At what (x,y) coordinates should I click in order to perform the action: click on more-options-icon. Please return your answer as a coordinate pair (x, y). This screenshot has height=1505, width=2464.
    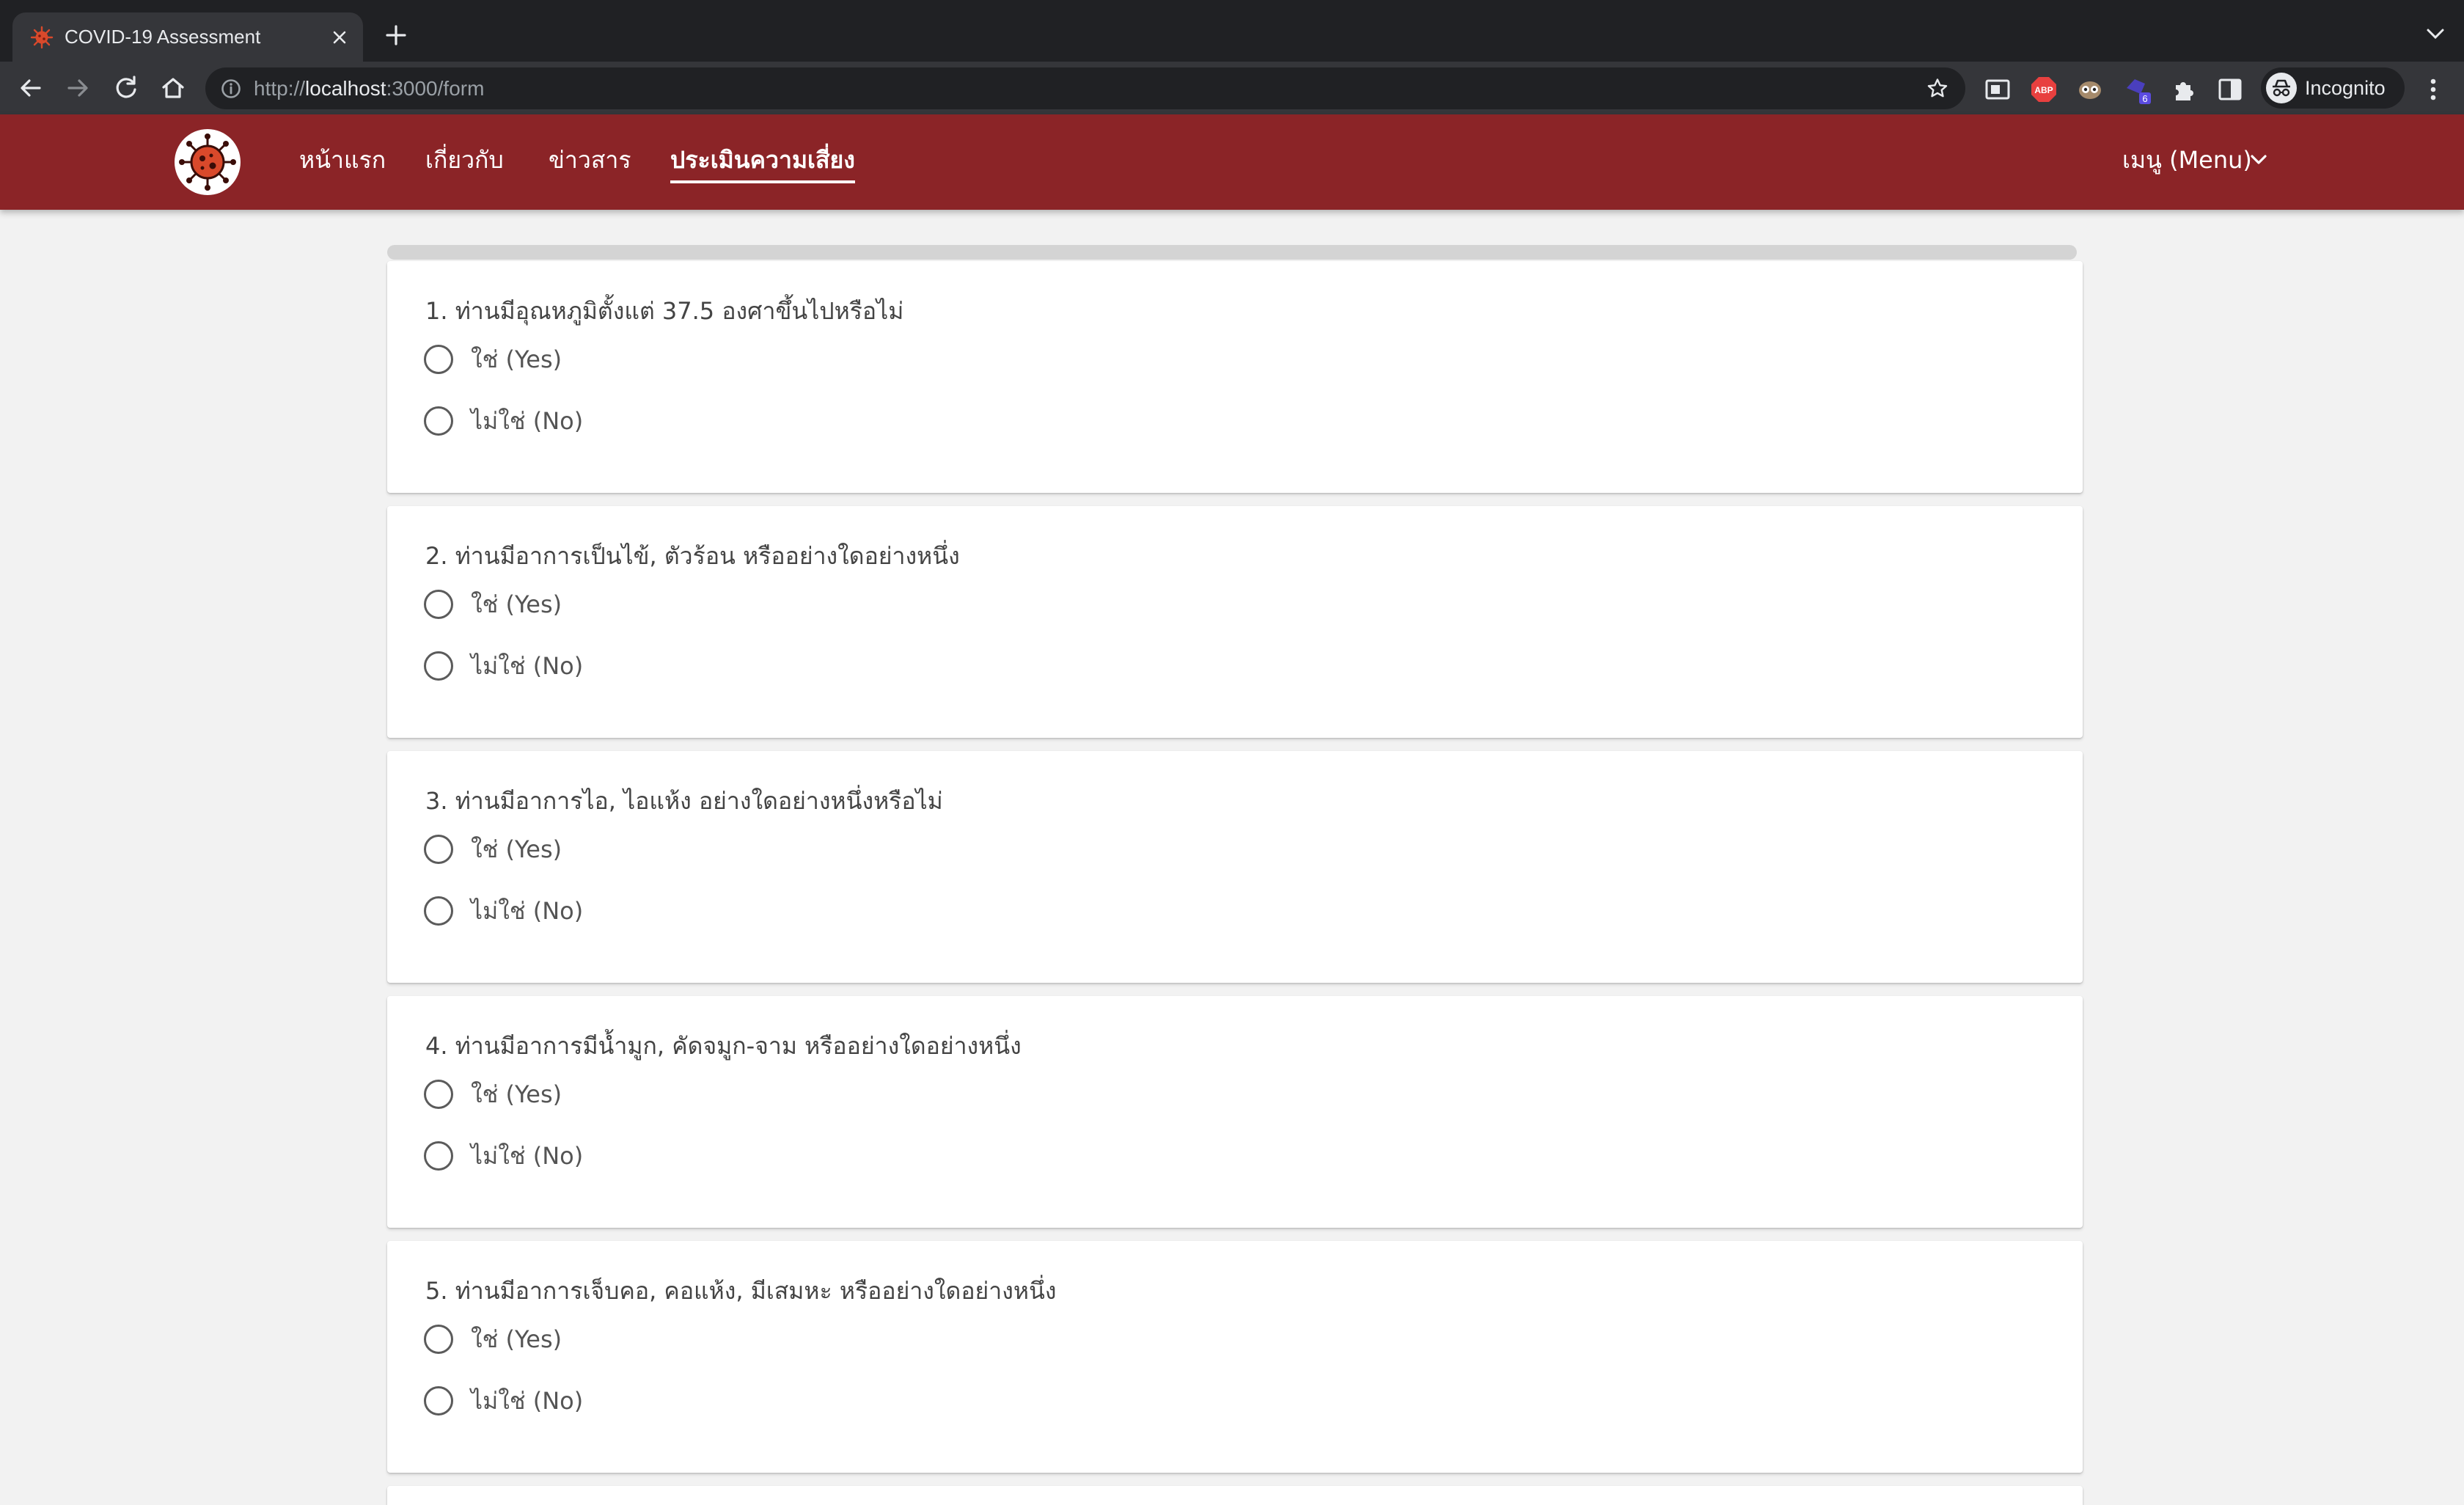
    Looking at the image, I should click on (2433, 89).